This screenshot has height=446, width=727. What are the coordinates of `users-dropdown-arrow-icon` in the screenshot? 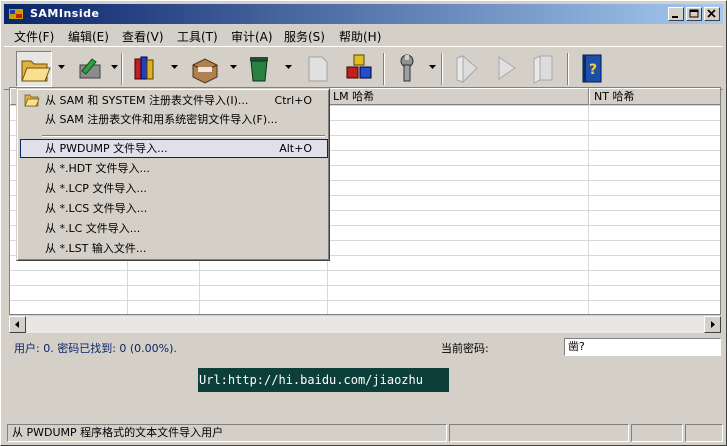 It's located at (175, 68).